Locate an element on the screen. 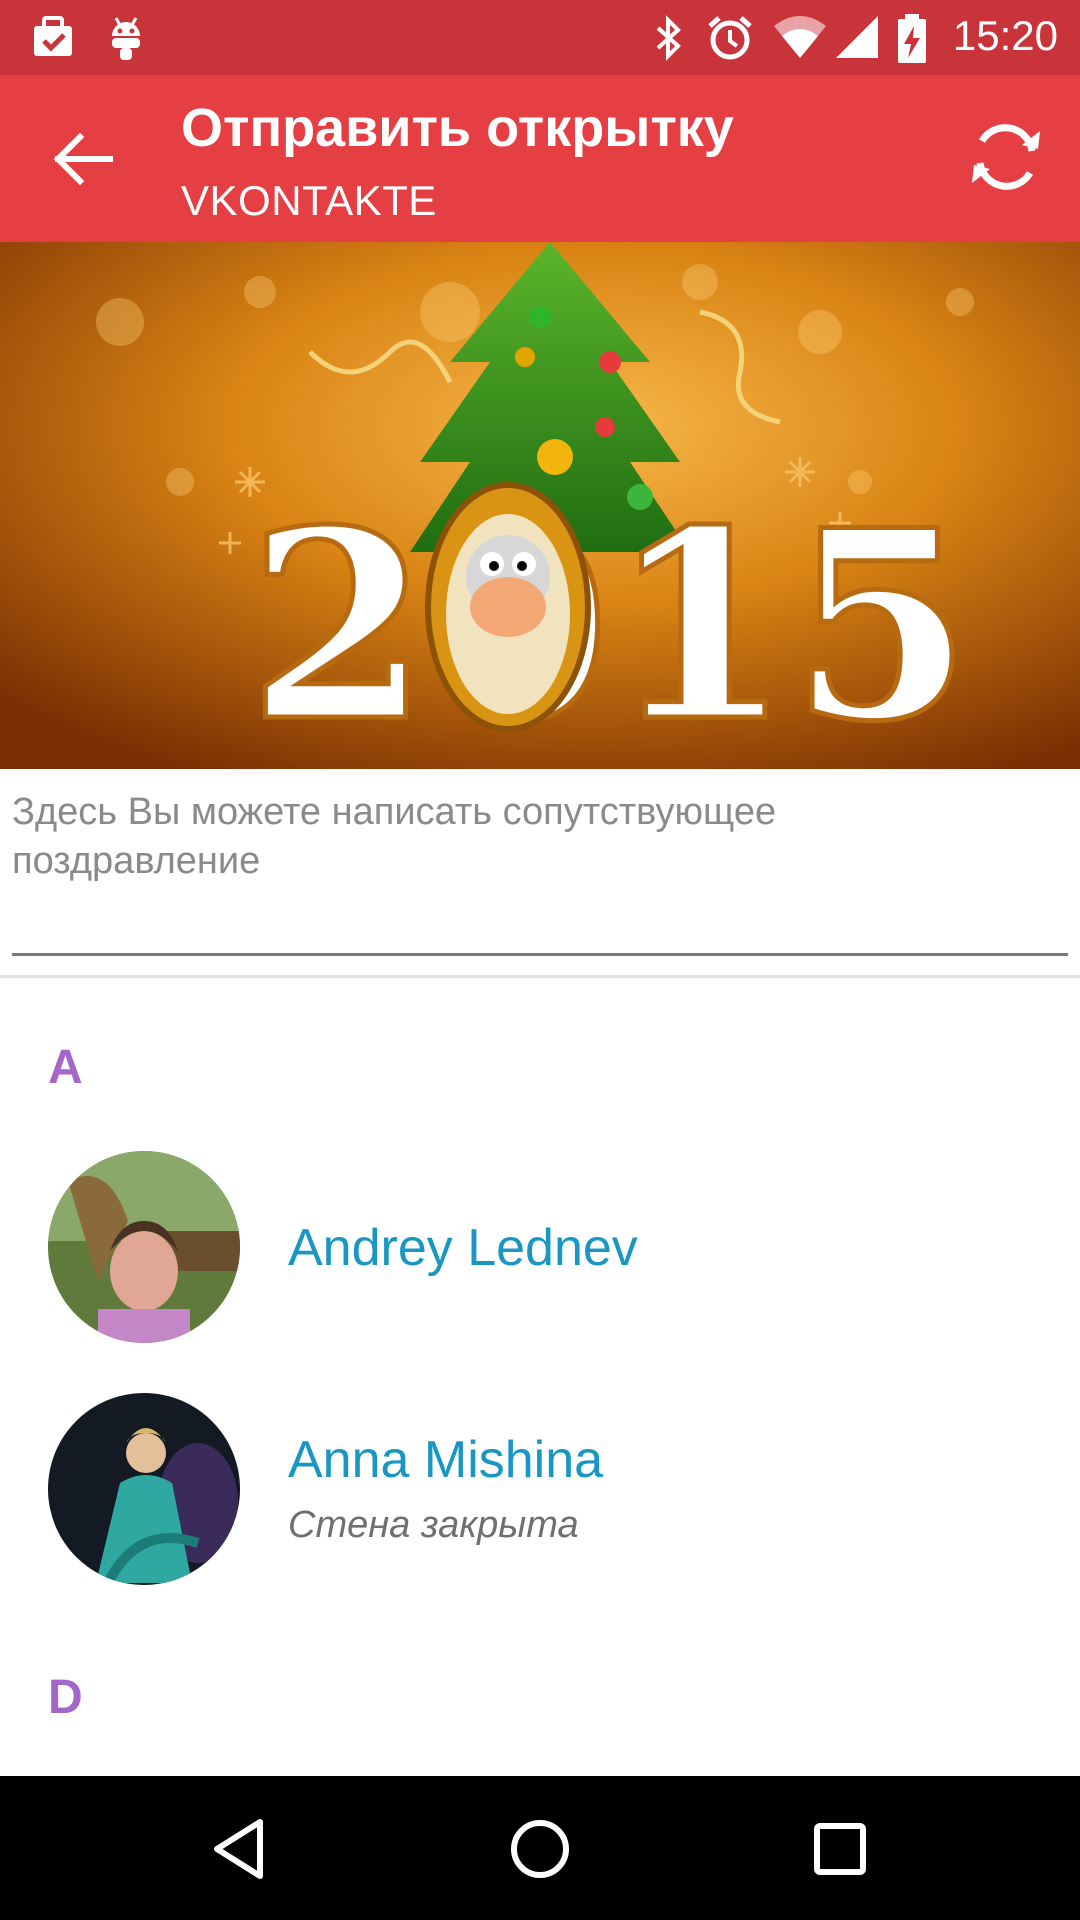  section-header-a: A is located at coordinates (65, 1067).